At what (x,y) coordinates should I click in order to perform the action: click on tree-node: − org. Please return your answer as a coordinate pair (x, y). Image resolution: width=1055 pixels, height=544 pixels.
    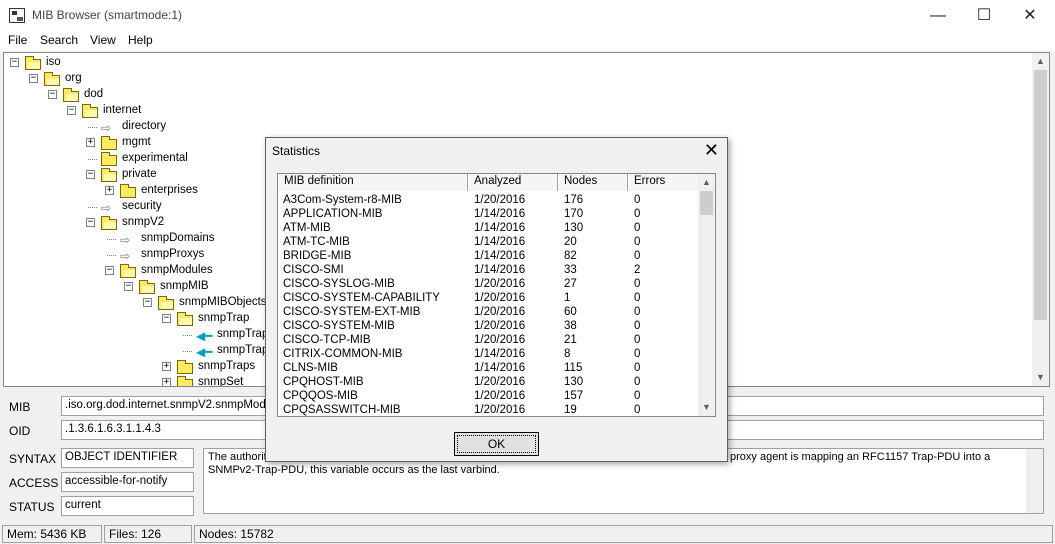
    Looking at the image, I should click on (514, 79).